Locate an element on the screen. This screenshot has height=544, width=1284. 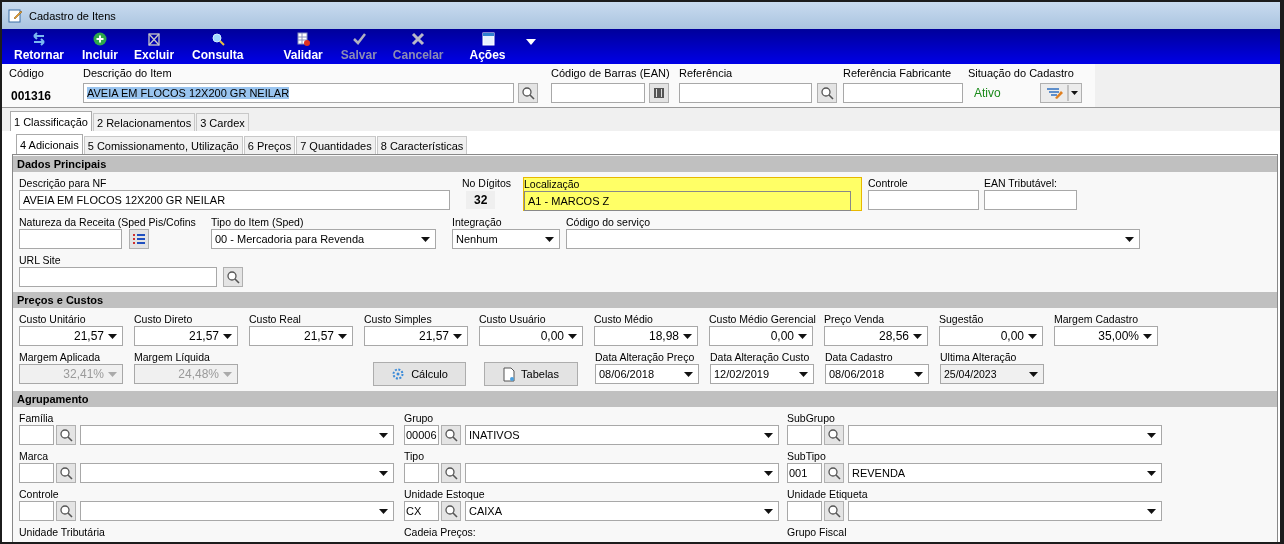
tables-button: Tabelas is located at coordinates (531, 374).